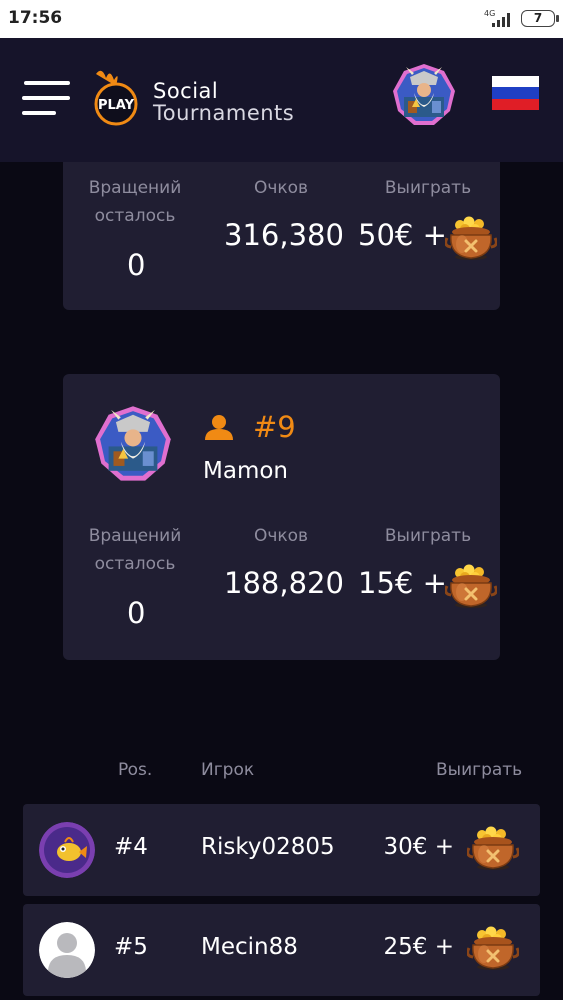 The image size is (563, 1000). What do you see at coordinates (249, 947) in the screenshot?
I see `row-player-name: Mecin88` at bounding box center [249, 947].